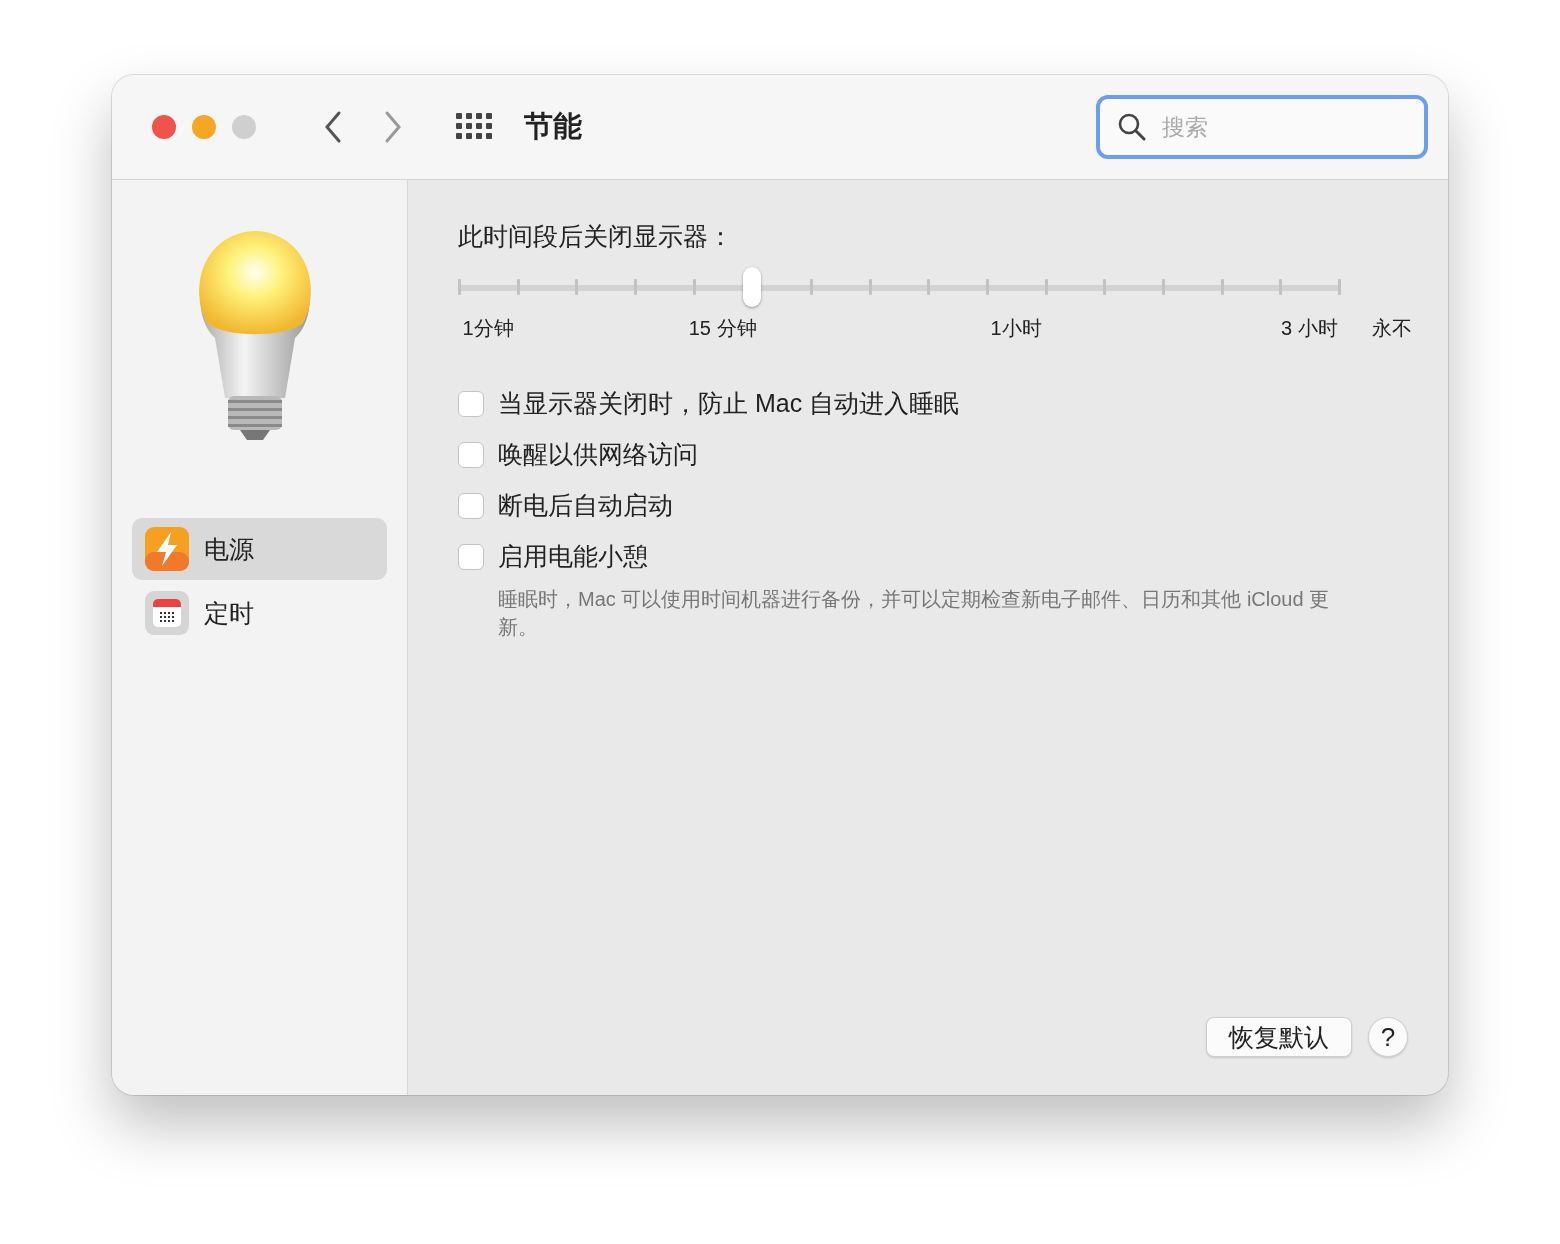 This screenshot has width=1560, height=1244. I want to click on checkbox-label: 唤醒以供网络访问, so click(598, 454).